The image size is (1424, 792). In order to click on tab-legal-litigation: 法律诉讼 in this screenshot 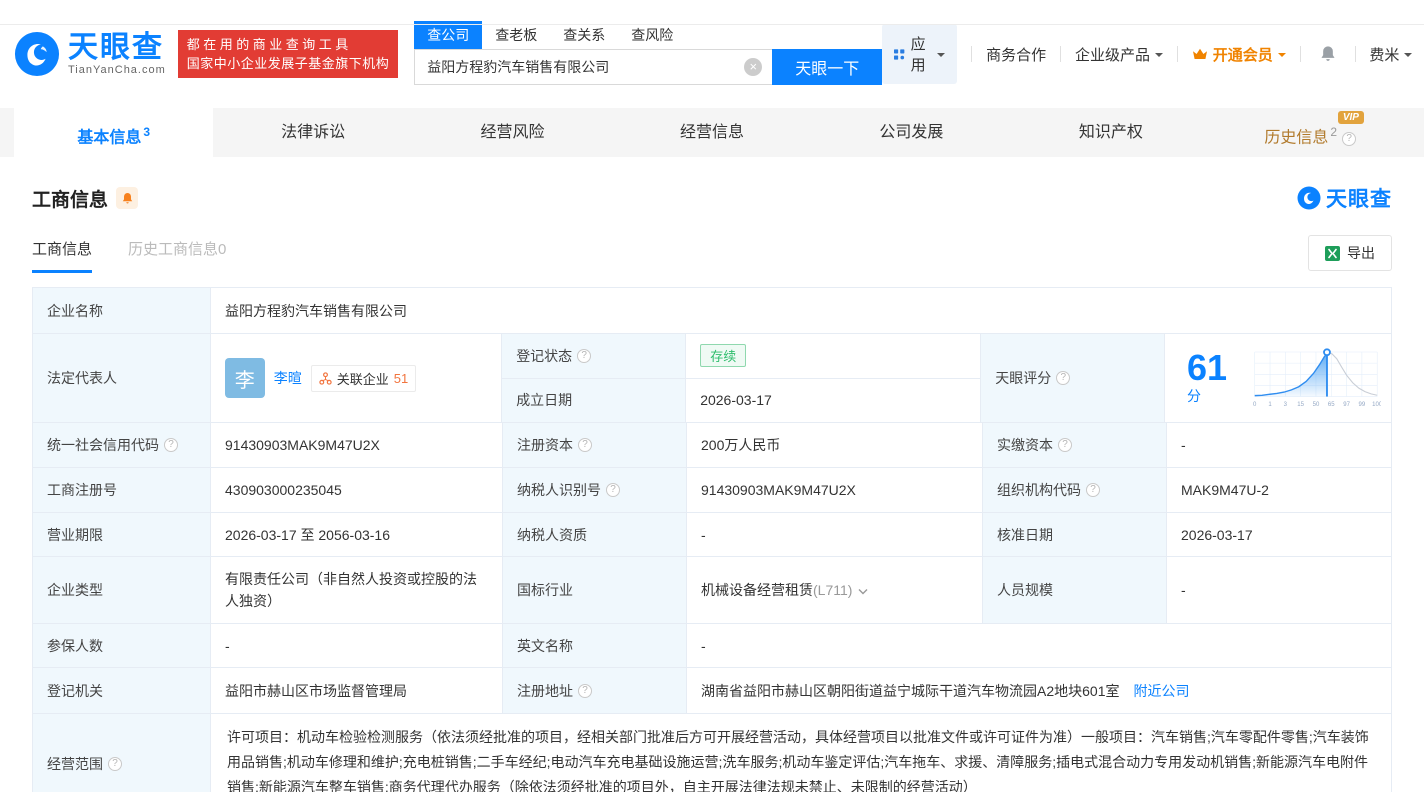, I will do `click(312, 132)`.